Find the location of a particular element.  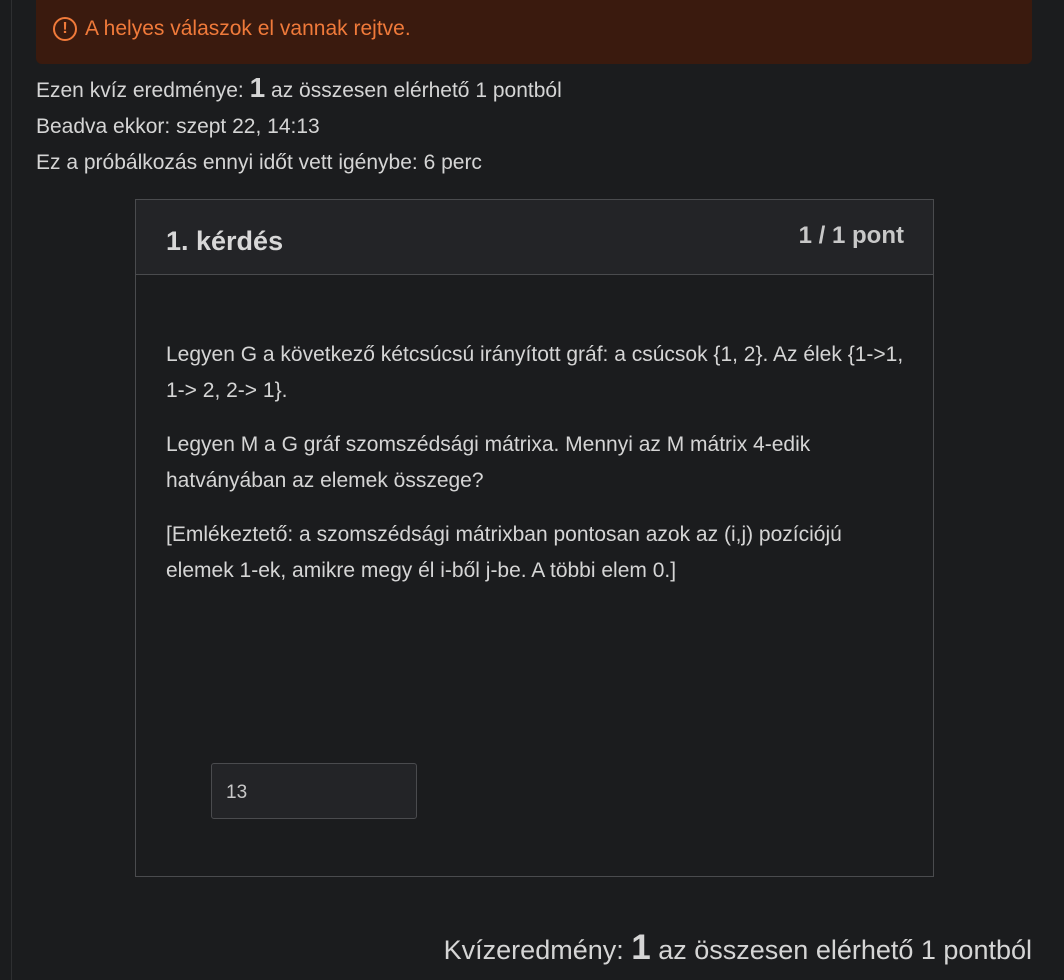

hidden-answers-alert: ! A helyes válaszok el vannak rejtve. is located at coordinates (534, 32).